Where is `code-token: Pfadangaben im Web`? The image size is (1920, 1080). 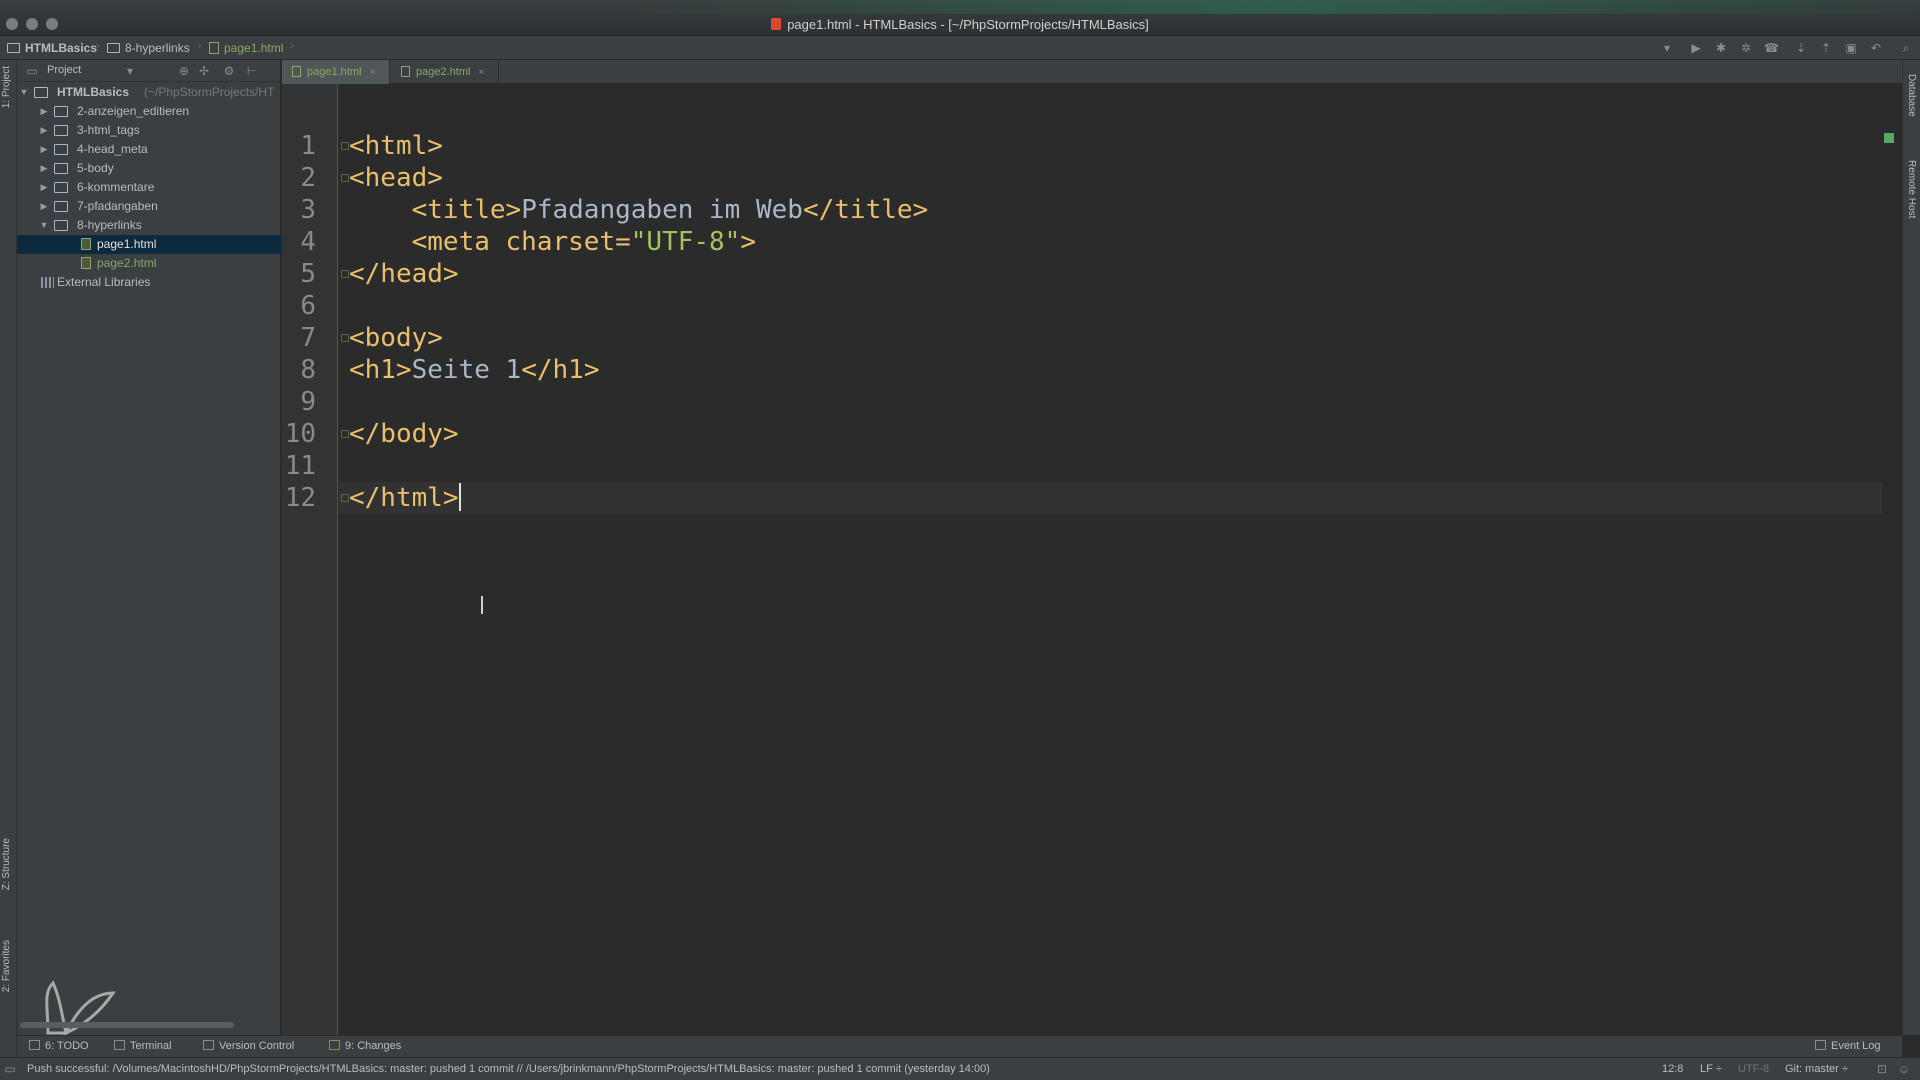 code-token: Pfadangaben im Web is located at coordinates (662, 210).